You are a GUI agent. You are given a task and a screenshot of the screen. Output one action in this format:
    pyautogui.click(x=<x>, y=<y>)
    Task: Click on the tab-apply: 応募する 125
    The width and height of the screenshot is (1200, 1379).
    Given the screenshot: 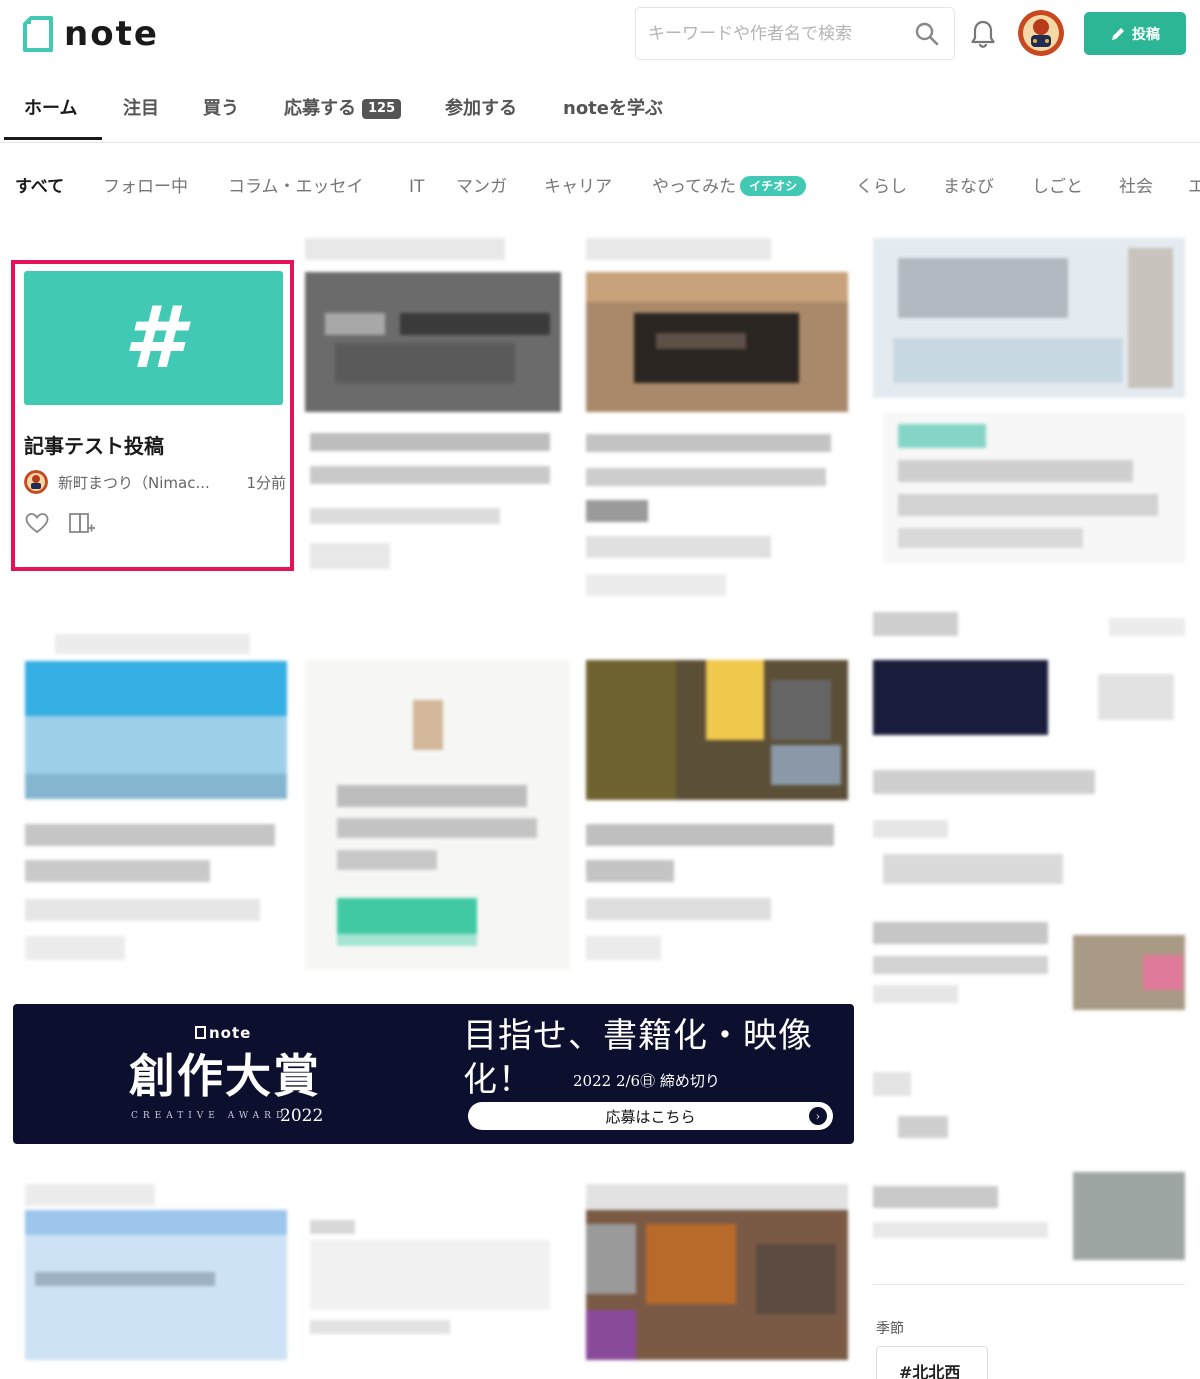 What is the action you would take?
    pyautogui.click(x=343, y=109)
    